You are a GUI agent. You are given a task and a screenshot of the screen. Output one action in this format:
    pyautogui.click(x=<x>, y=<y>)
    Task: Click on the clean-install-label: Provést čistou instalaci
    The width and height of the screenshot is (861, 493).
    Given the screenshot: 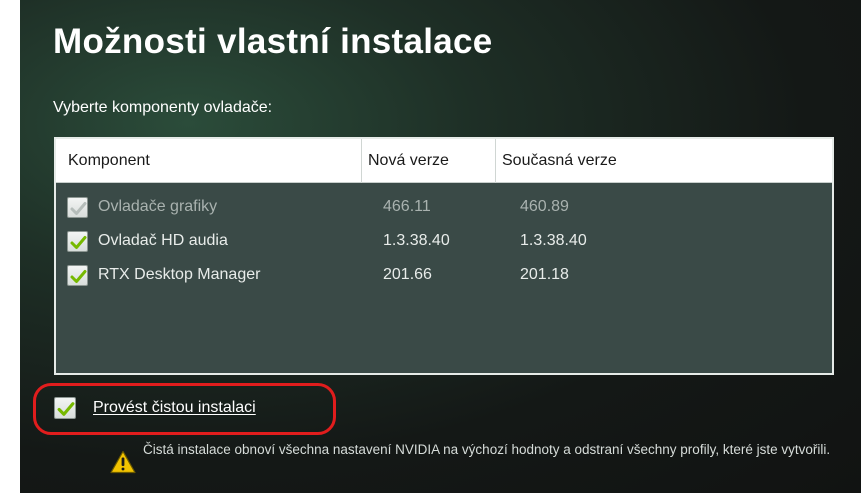 What is the action you would take?
    pyautogui.click(x=174, y=408)
    